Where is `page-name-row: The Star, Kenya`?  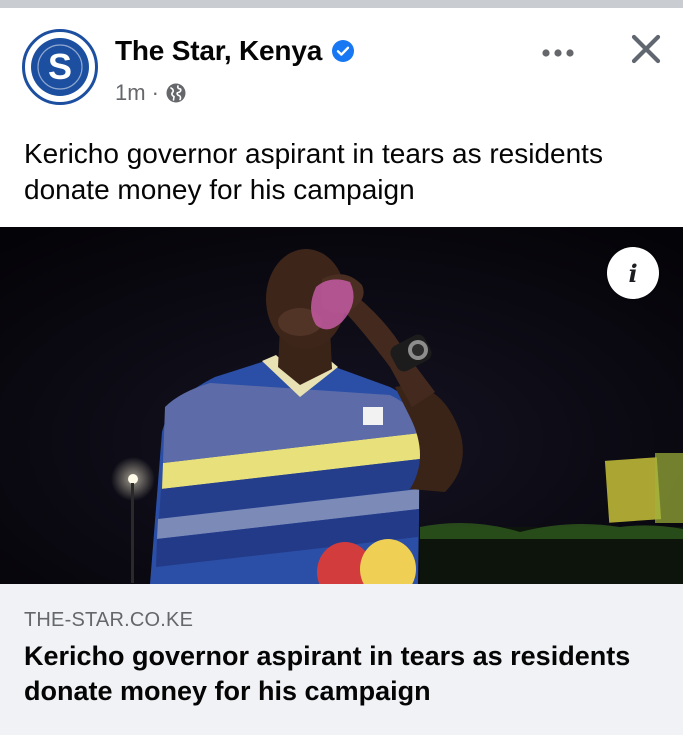
page-name-row: The Star, Kenya is located at coordinates (235, 51).